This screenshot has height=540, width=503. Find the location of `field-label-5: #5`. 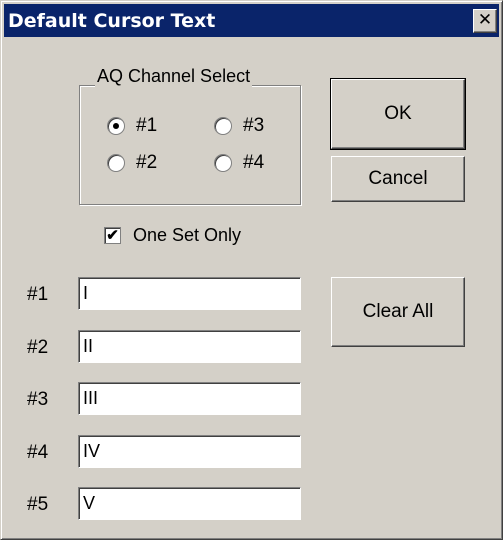

field-label-5: #5 is located at coordinates (38, 504).